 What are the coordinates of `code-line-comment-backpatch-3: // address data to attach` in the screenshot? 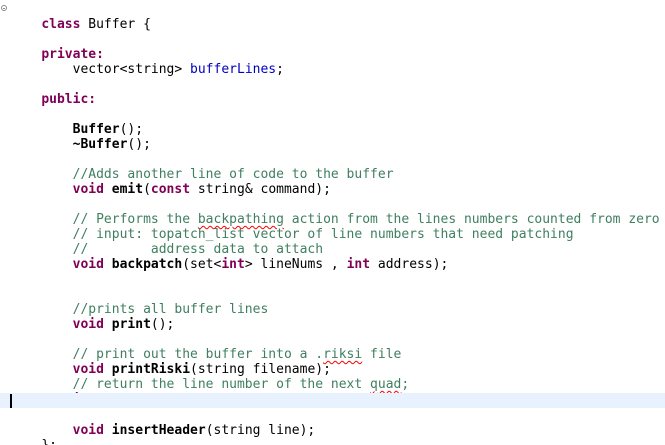 It's located at (332, 242).